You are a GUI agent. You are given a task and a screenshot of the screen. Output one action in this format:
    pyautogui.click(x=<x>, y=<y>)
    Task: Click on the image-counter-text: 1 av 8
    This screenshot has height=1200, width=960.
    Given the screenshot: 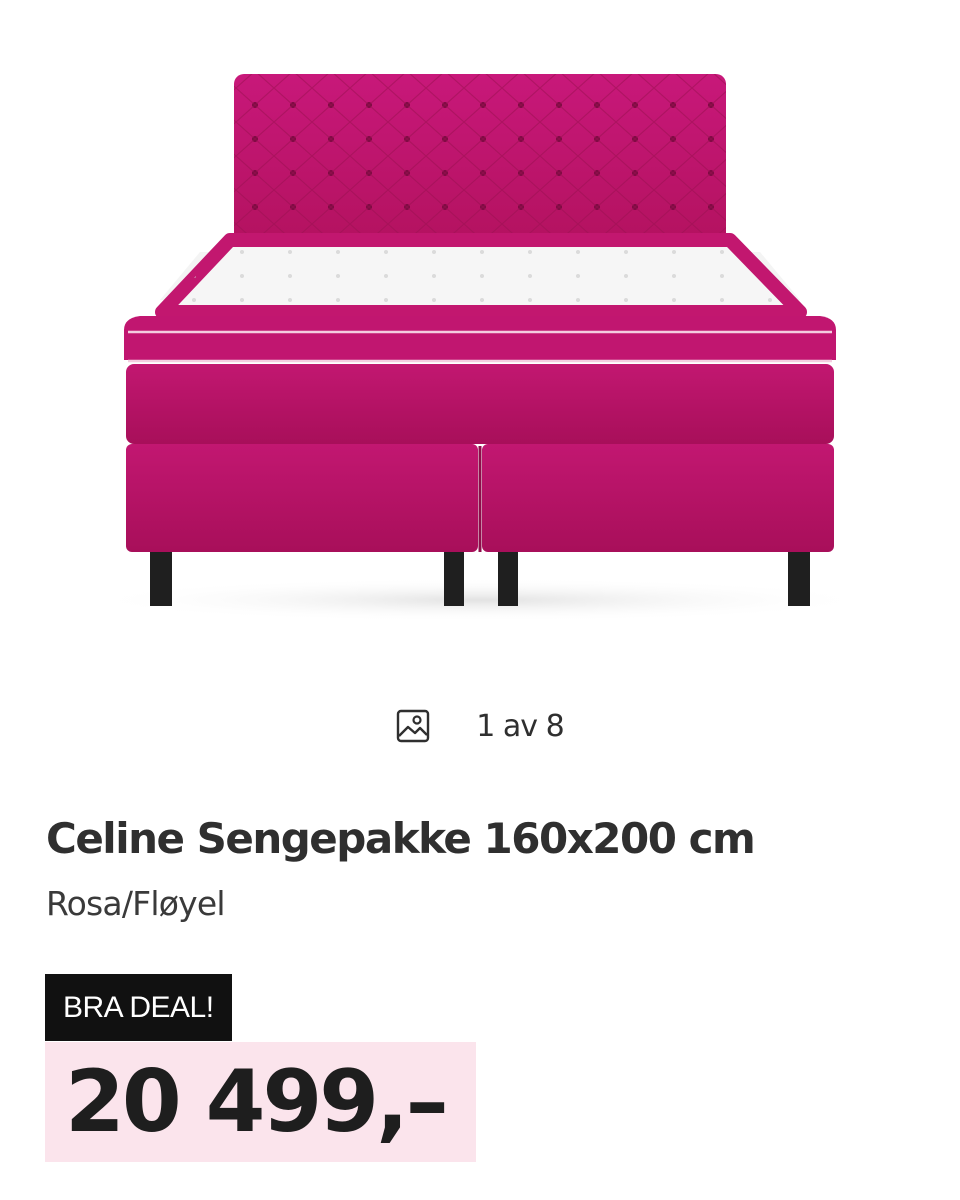 What is the action you would take?
    pyautogui.click(x=520, y=726)
    